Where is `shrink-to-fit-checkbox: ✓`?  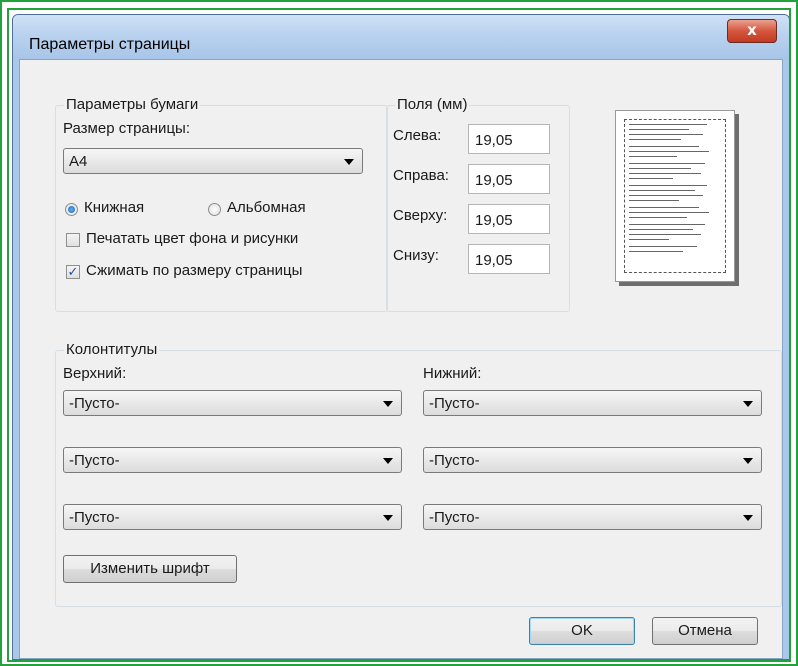
shrink-to-fit-checkbox: ✓ is located at coordinates (73, 272).